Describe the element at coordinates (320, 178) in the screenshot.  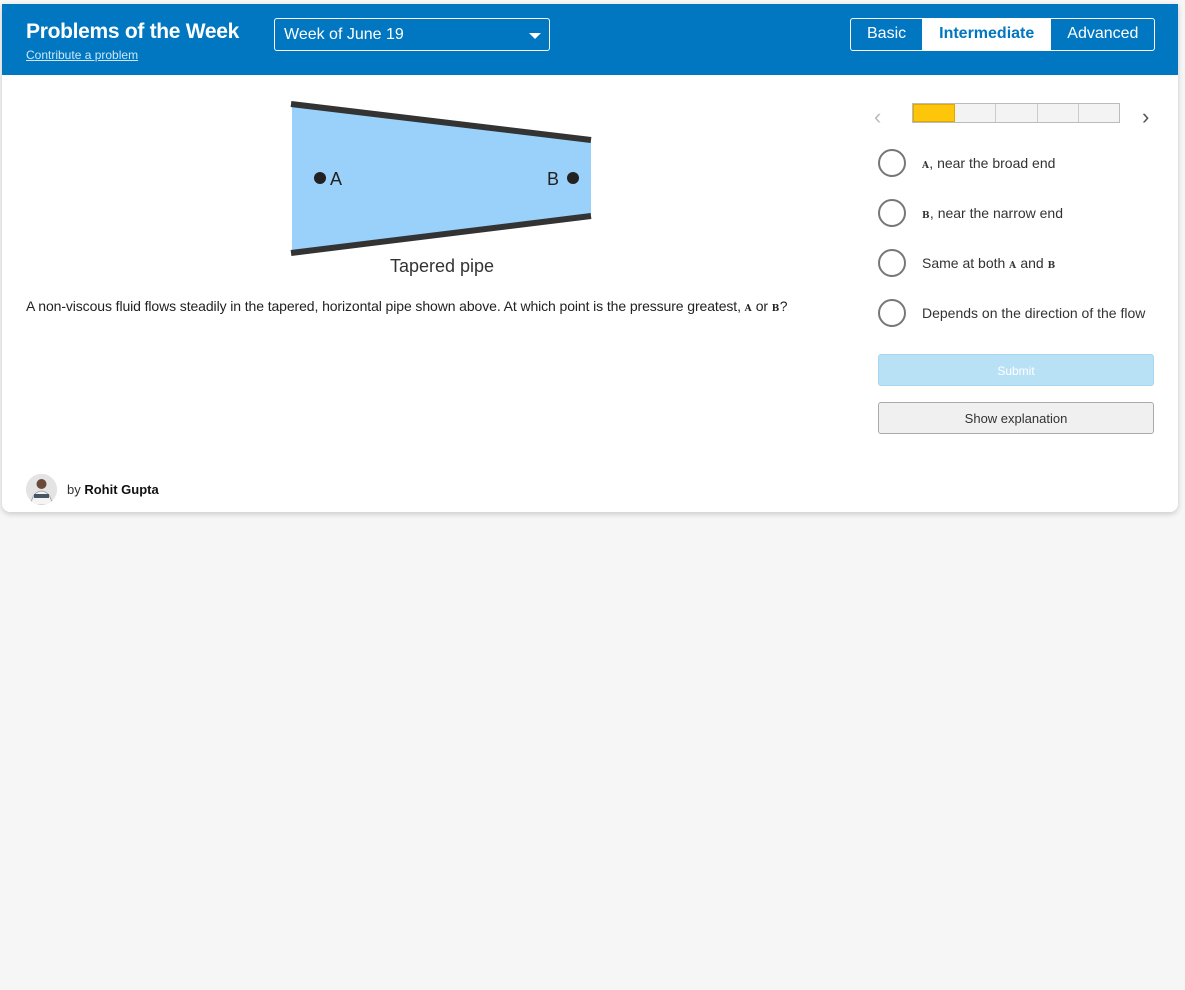
I see `point-a-dot` at that location.